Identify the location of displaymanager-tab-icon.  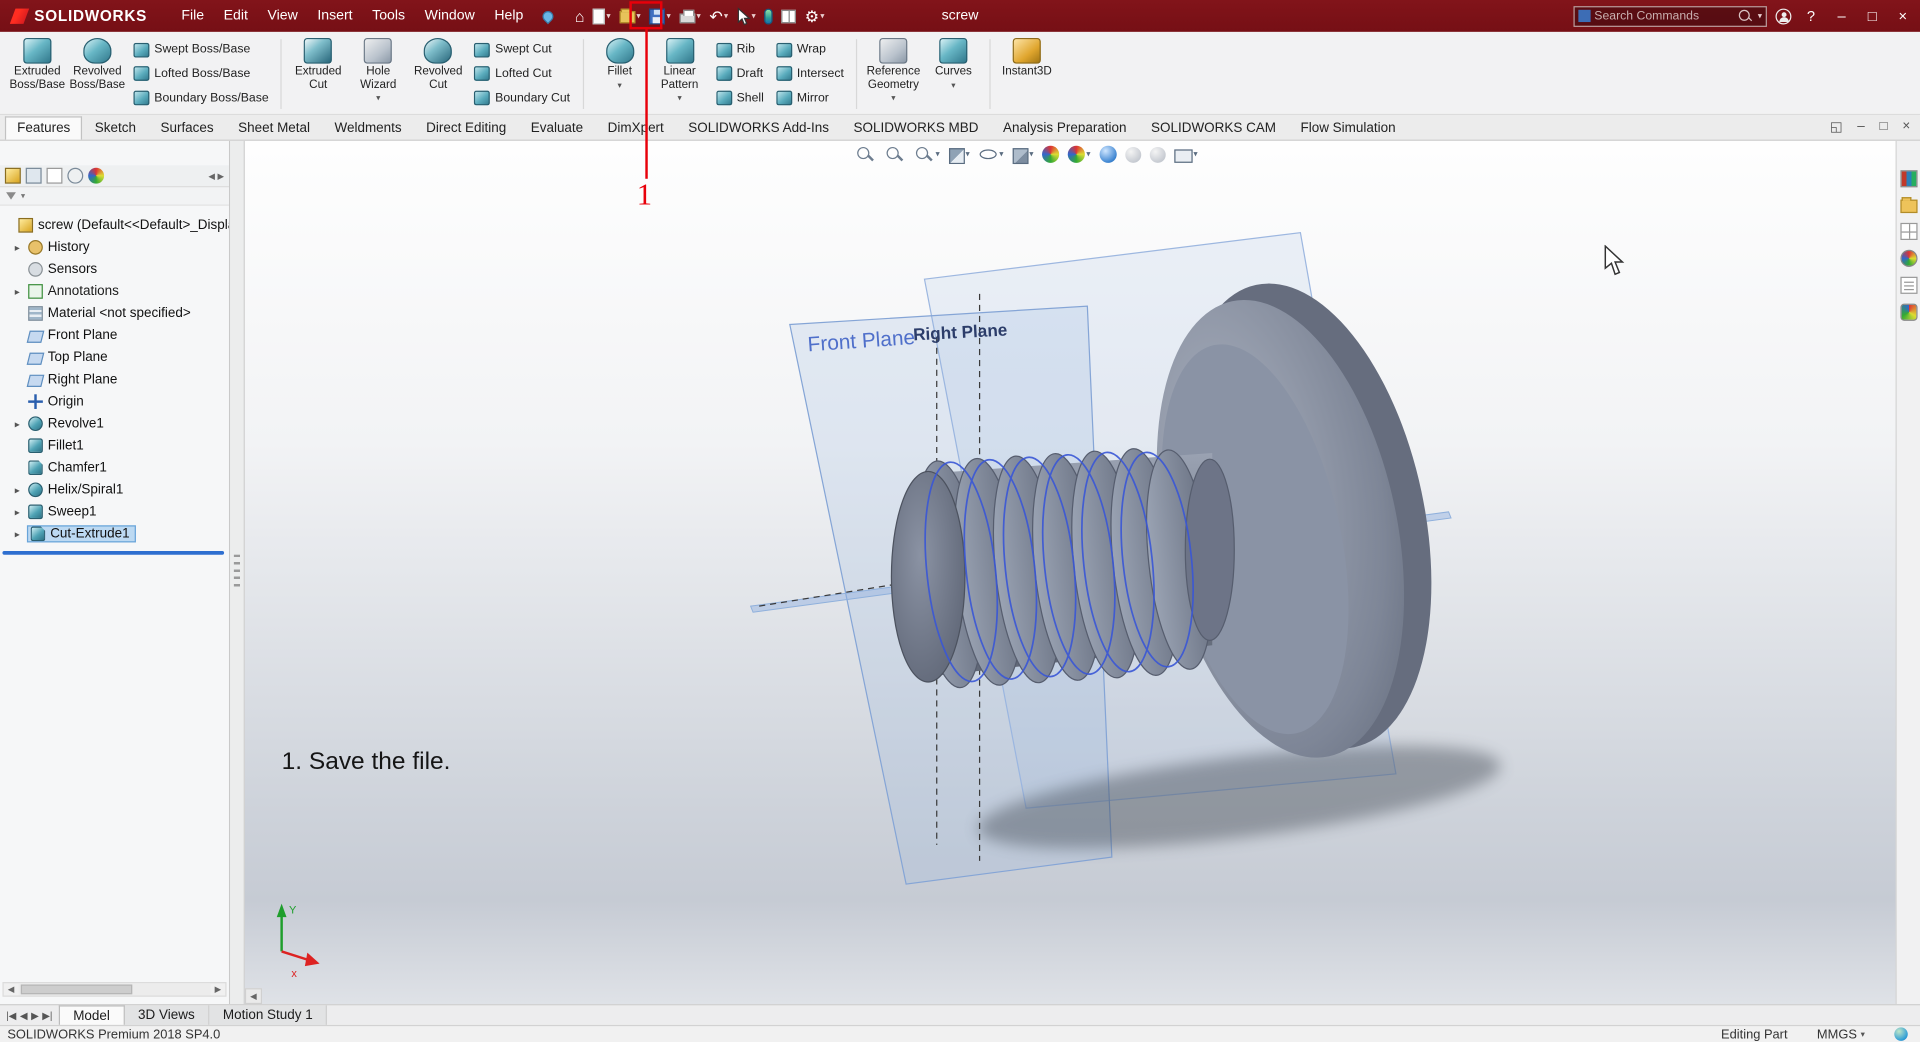
(96, 175).